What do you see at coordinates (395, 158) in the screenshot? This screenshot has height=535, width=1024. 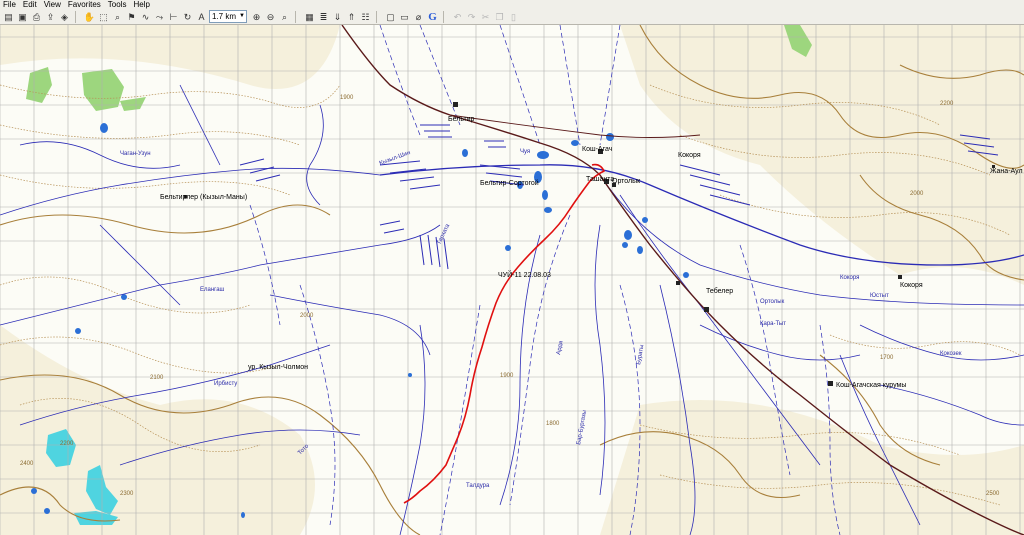 I see `svg-text: Кызыл-Шин` at bounding box center [395, 158].